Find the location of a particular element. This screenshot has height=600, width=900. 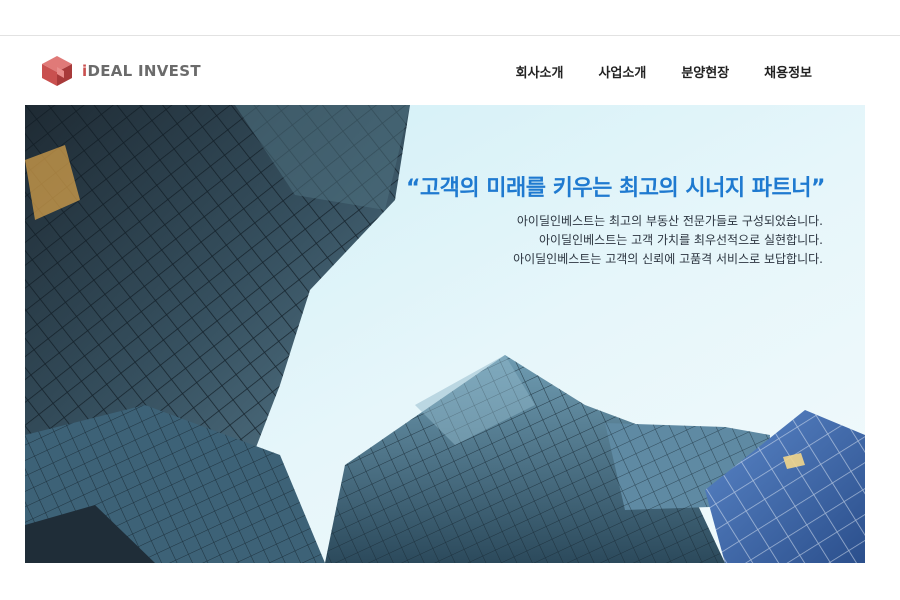

site-header: iDEAL INVEST 회사소개 사업소개 분양현장 채용정보 is located at coordinates (450, 70).